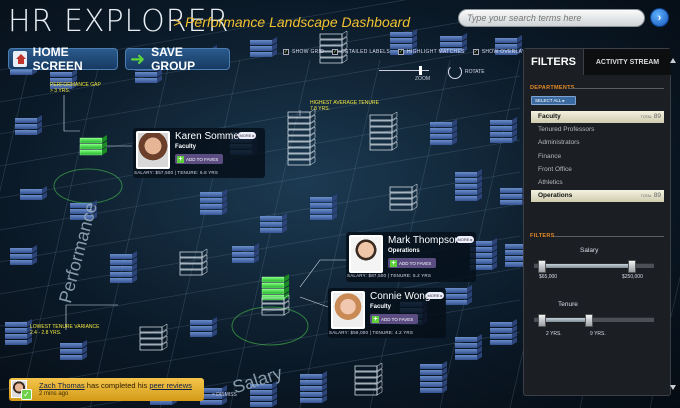  Describe the element at coordinates (62, 385) in the screenshot. I see `notification-user-link: Zach Thomas` at that location.